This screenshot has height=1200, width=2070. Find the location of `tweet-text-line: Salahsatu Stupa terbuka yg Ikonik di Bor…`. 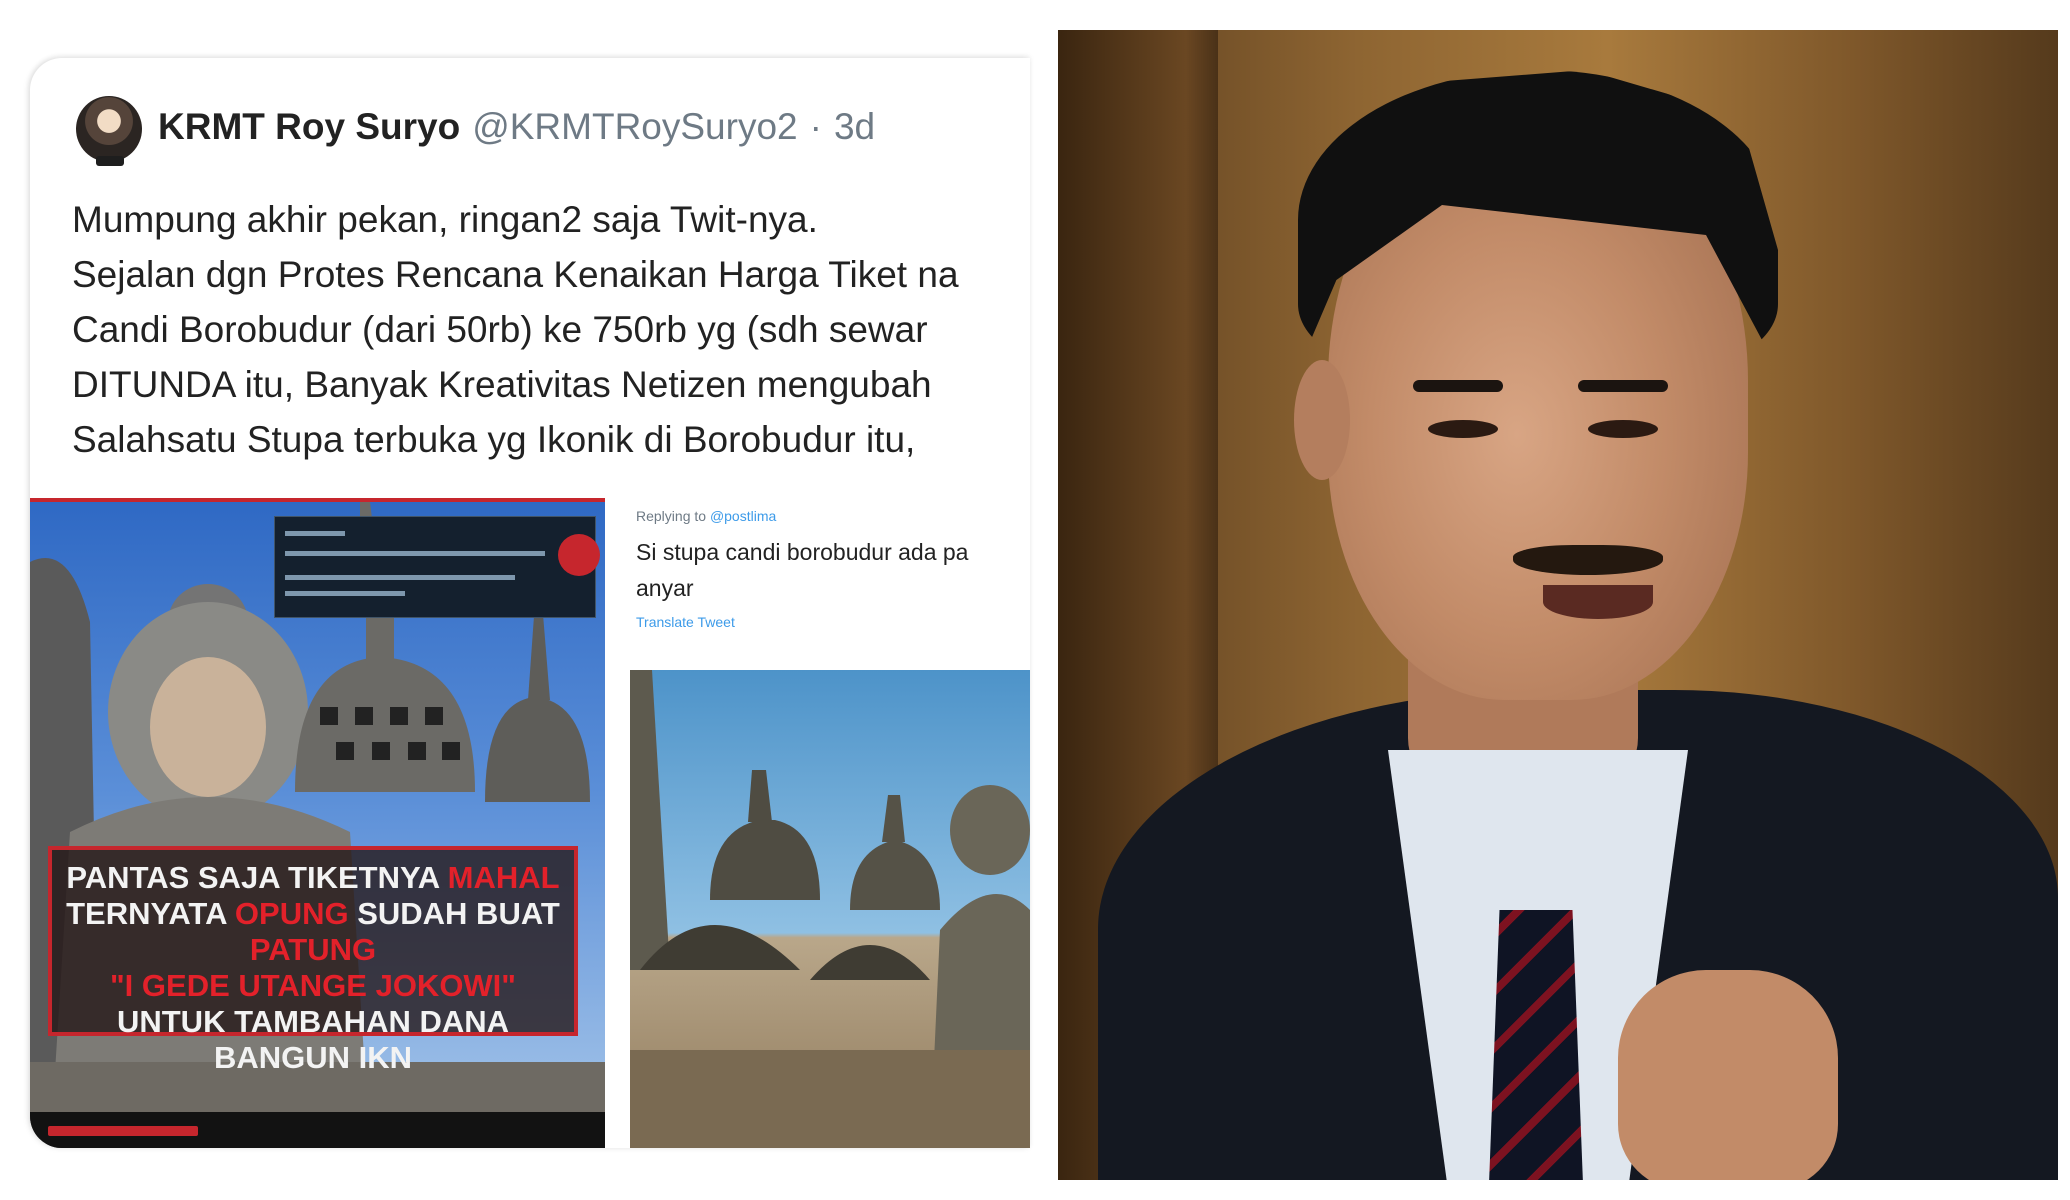

tweet-text-line: Salahsatu Stupa terbuka yg Ikonik di Bor… is located at coordinates (494, 439).